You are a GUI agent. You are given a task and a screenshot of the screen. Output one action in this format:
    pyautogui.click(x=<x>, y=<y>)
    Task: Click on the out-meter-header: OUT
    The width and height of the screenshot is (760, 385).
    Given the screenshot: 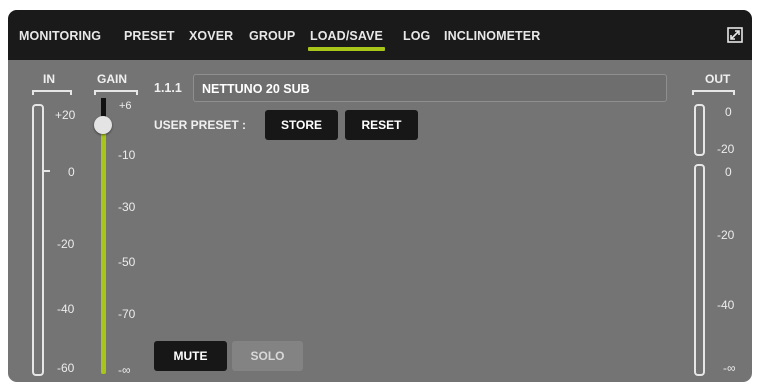 What is the action you would take?
    pyautogui.click(x=718, y=79)
    